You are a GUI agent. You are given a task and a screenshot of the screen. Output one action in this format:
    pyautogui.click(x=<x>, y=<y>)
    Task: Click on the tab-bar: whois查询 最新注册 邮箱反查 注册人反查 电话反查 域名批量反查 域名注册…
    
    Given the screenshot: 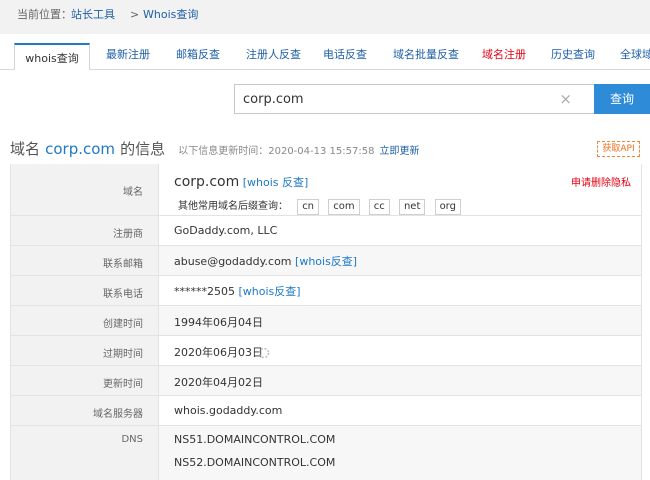 What is the action you would take?
    pyautogui.click(x=325, y=52)
    